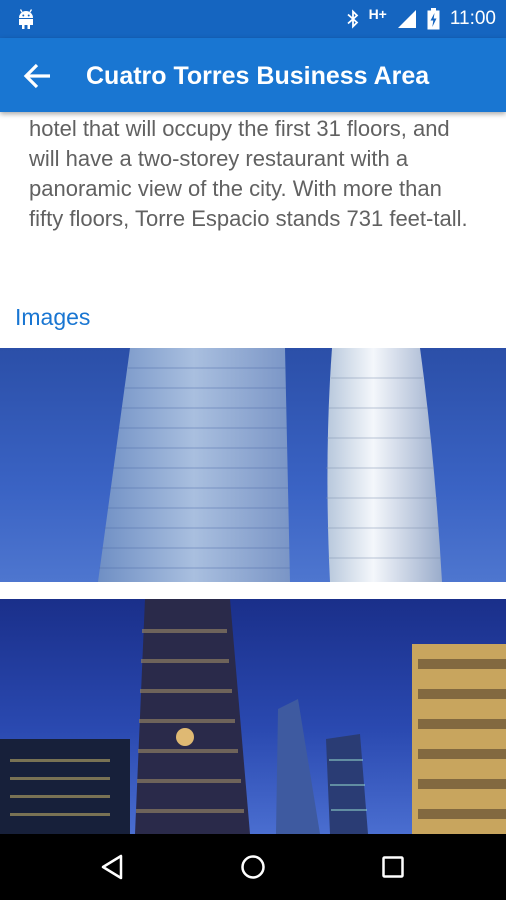  I want to click on status-bar: H+ 11:00, so click(253, 19).